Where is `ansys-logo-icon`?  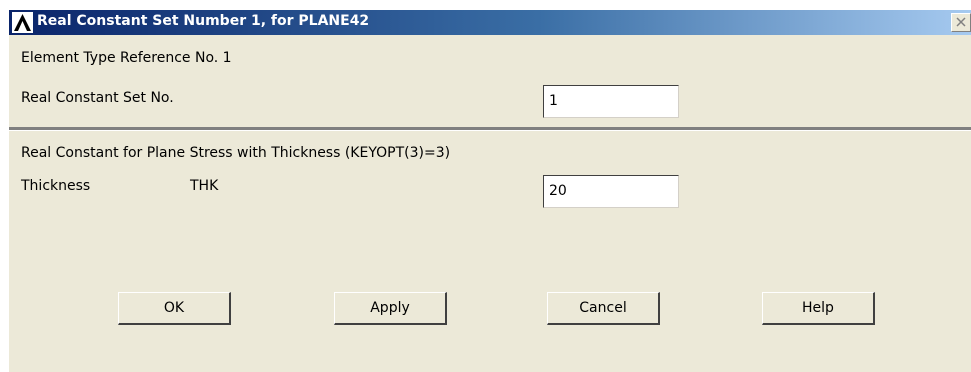 ansys-logo-icon is located at coordinates (22, 22).